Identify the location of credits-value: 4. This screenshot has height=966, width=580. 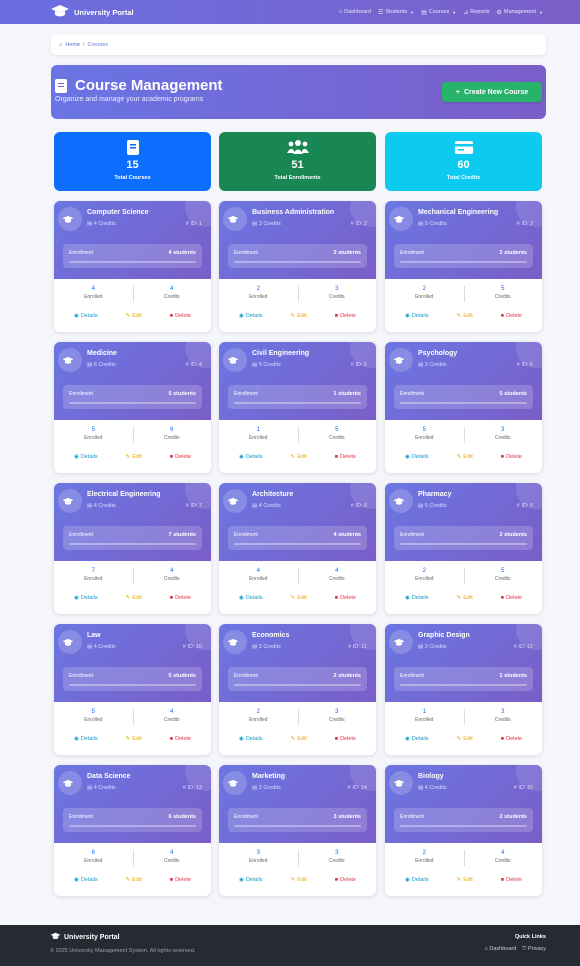
(172, 712).